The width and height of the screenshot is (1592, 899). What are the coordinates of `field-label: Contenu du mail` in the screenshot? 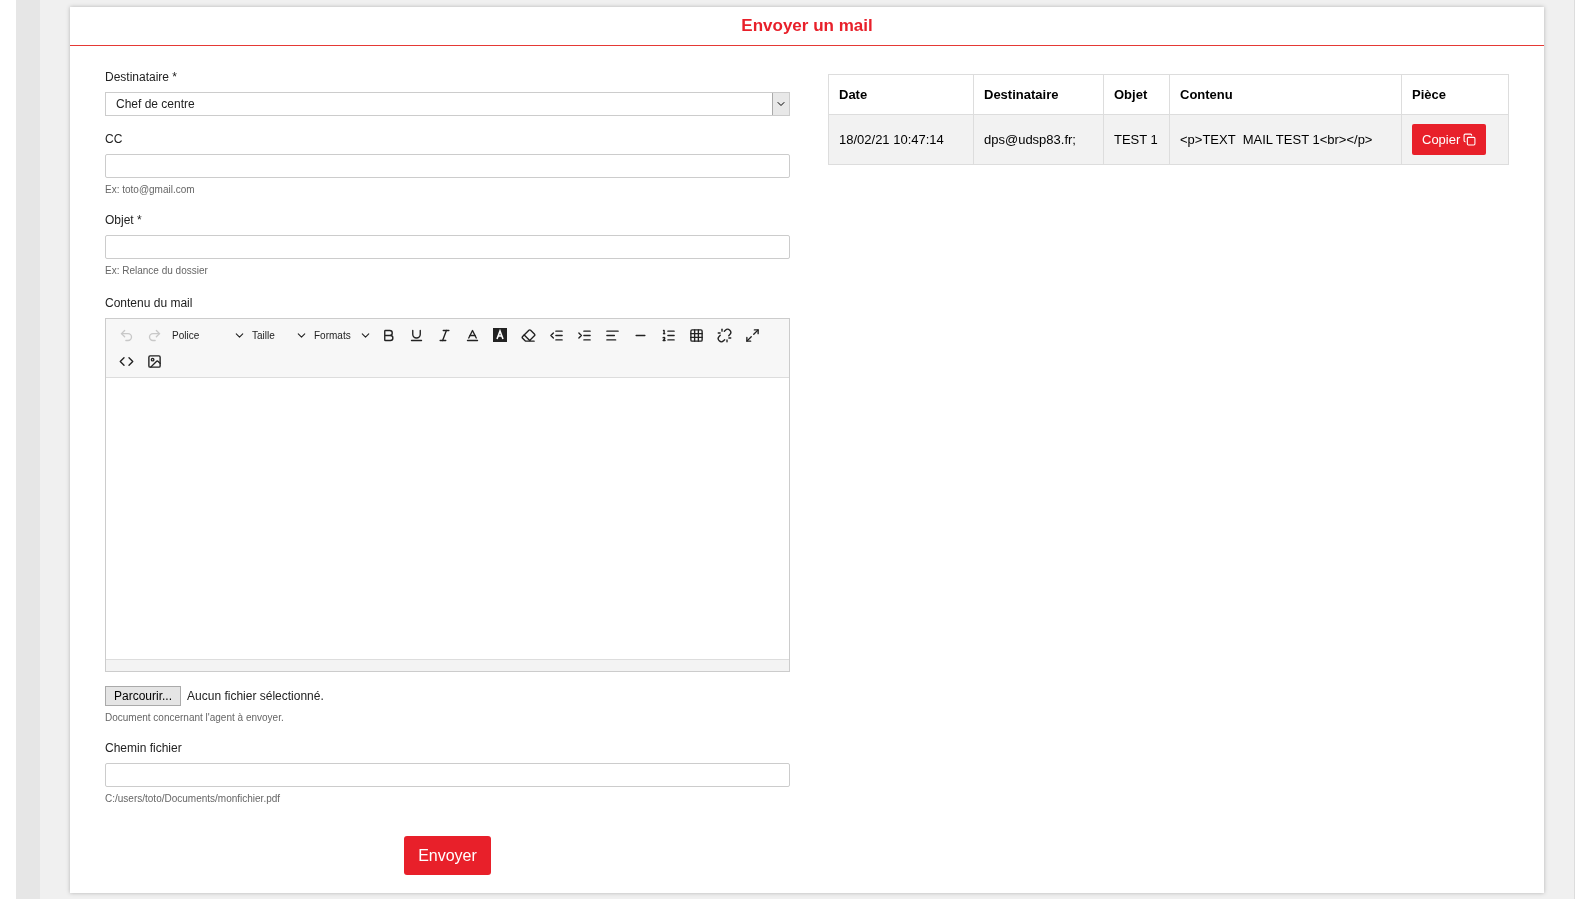 It's located at (149, 303).